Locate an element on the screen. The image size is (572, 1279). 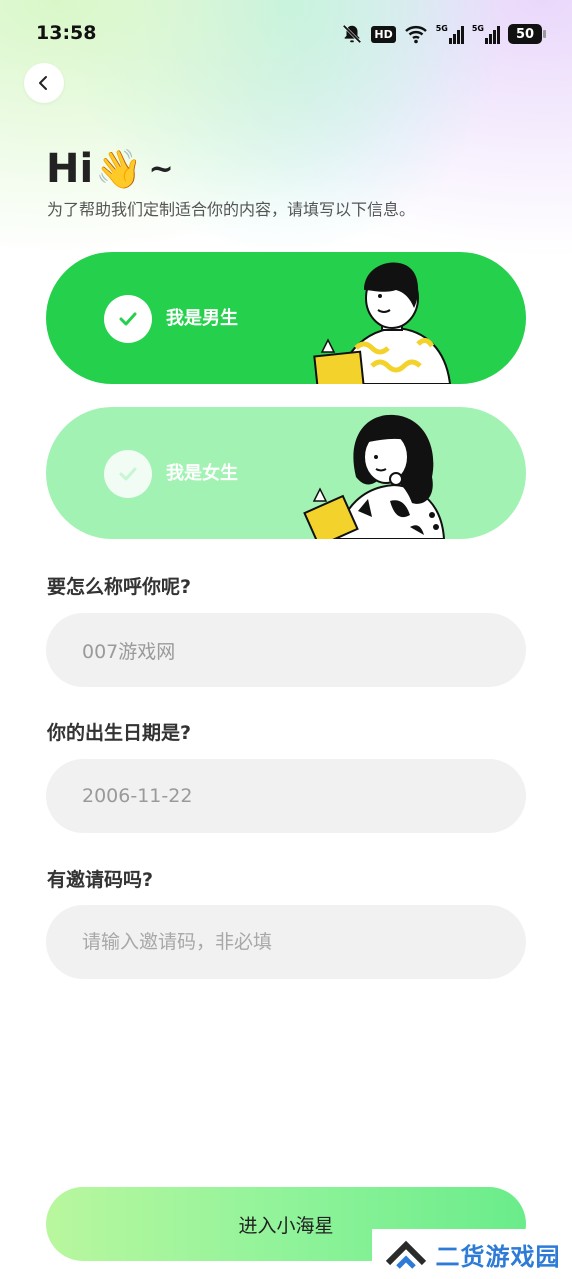
boy-illustration is located at coordinates (382, 323).